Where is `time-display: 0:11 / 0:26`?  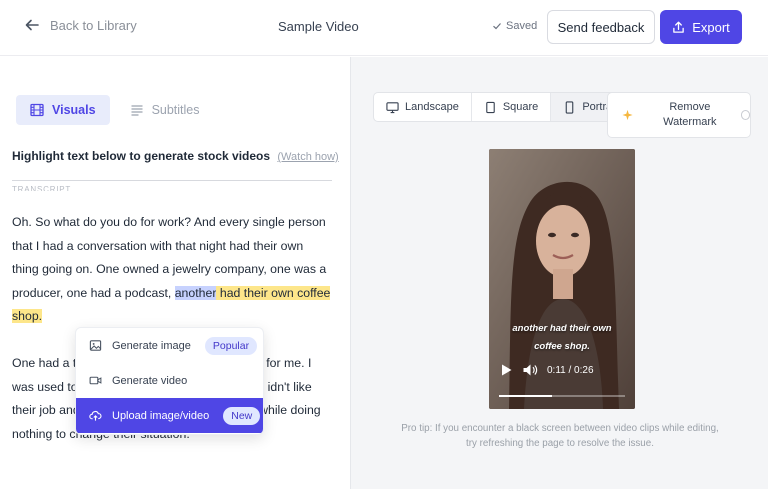 time-display: 0:11 / 0:26 is located at coordinates (570, 370).